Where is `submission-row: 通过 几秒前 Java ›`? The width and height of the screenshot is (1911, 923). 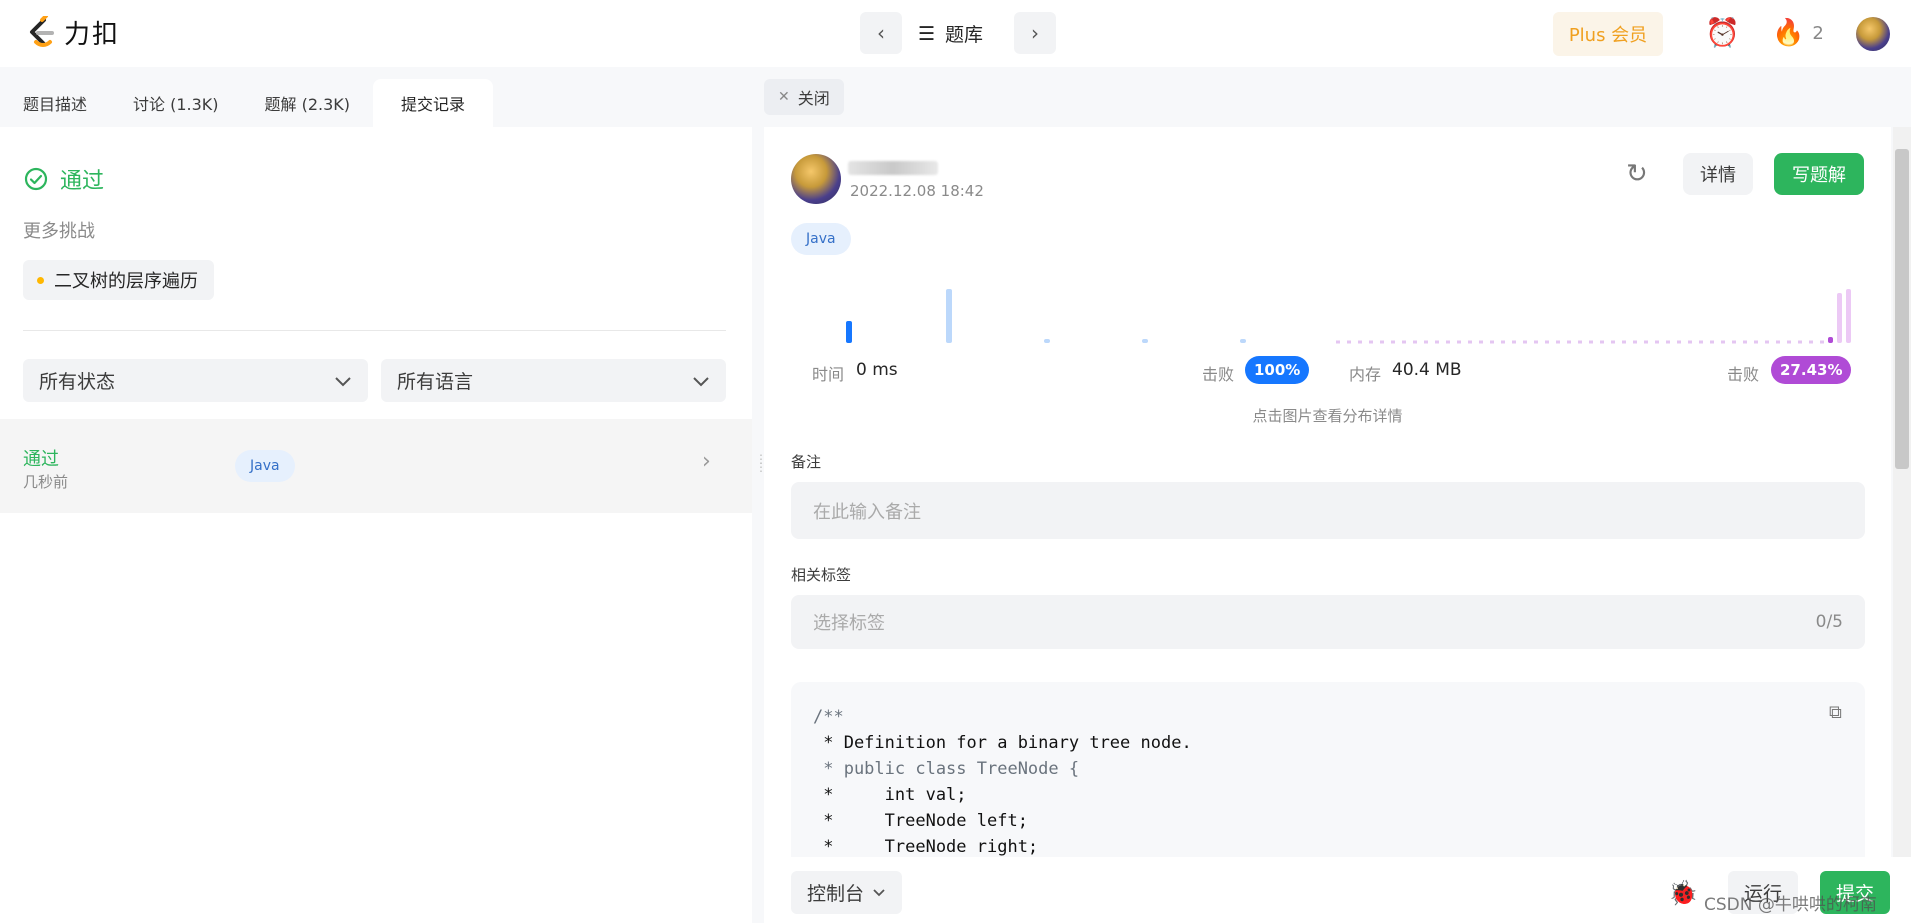
submission-row: 通过 几秒前 Java › is located at coordinates (376, 466).